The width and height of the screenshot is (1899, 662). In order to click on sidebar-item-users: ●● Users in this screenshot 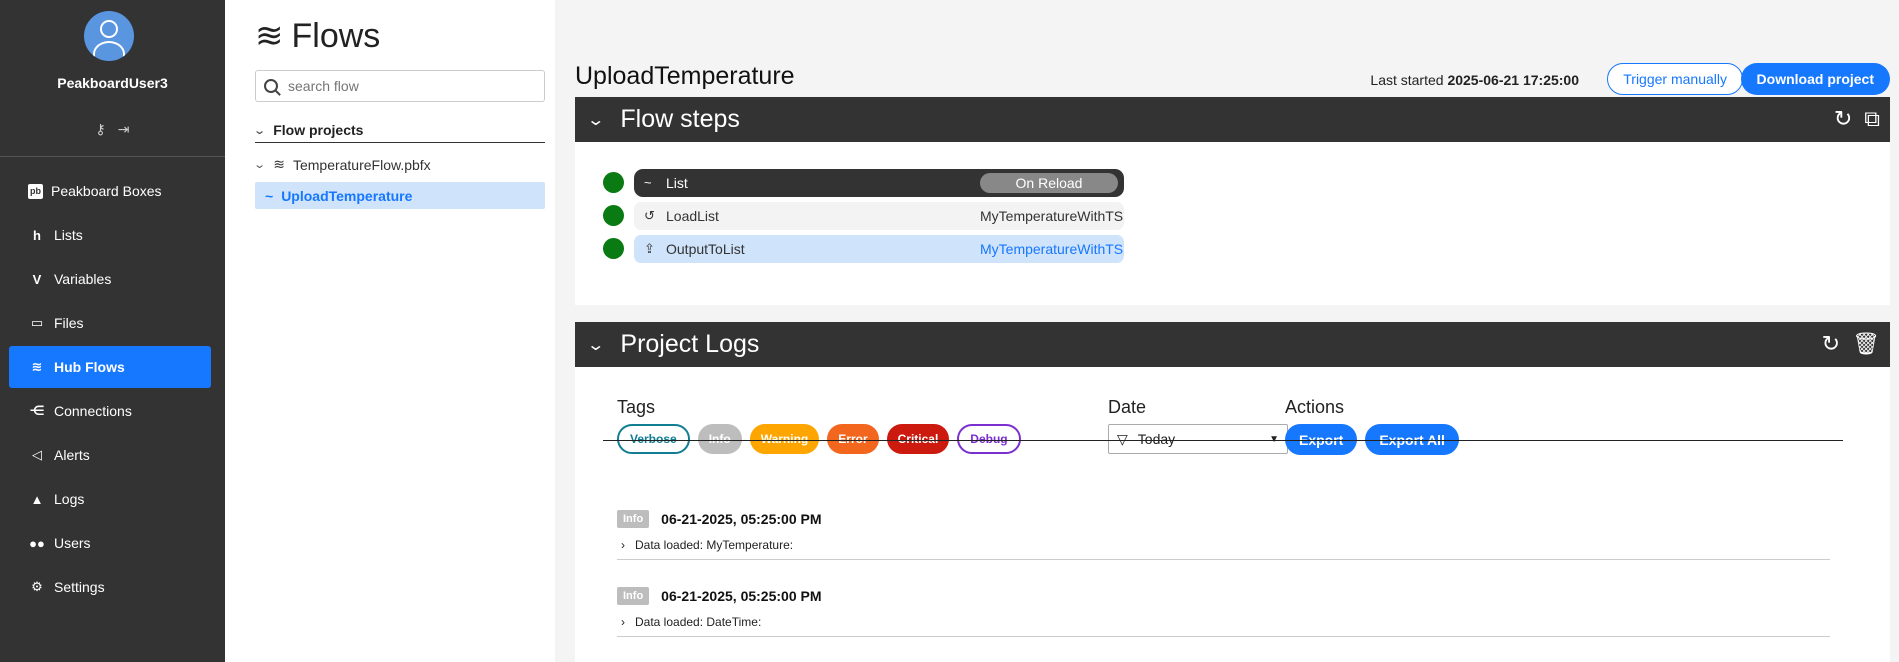, I will do `click(110, 543)`.